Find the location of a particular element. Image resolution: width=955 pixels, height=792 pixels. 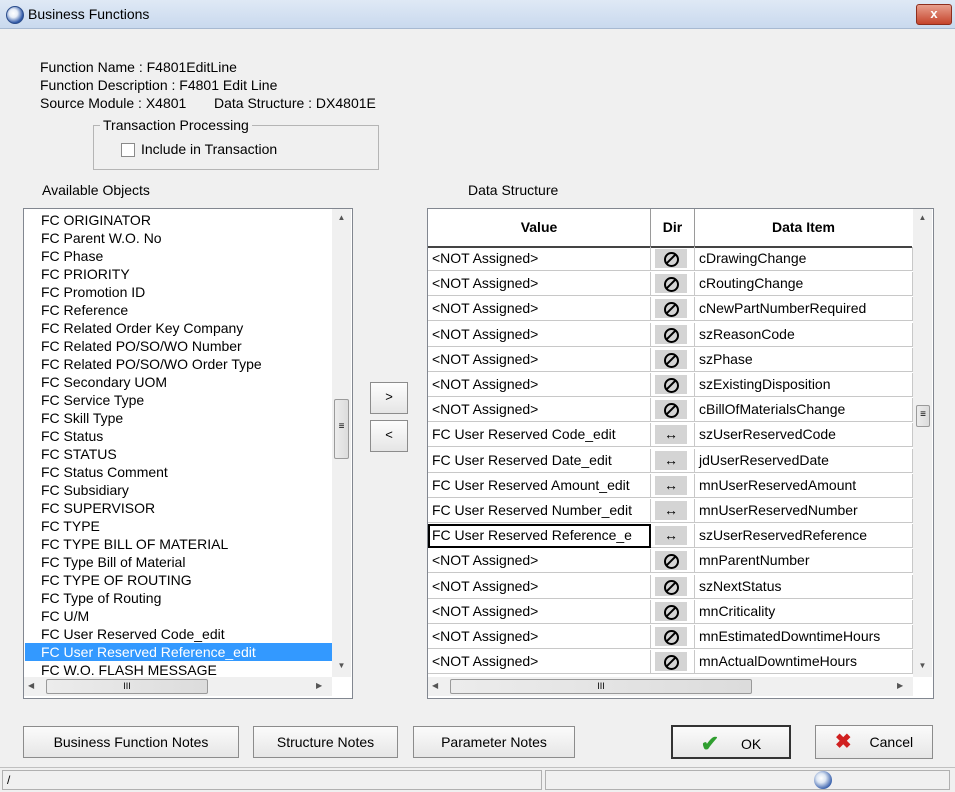

ok-button: ✔ OK is located at coordinates (731, 742).